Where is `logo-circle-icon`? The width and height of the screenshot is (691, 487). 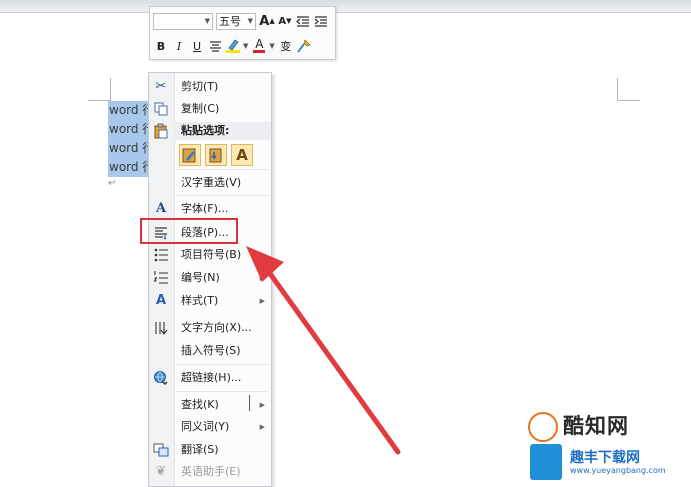 logo-circle-icon is located at coordinates (543, 427).